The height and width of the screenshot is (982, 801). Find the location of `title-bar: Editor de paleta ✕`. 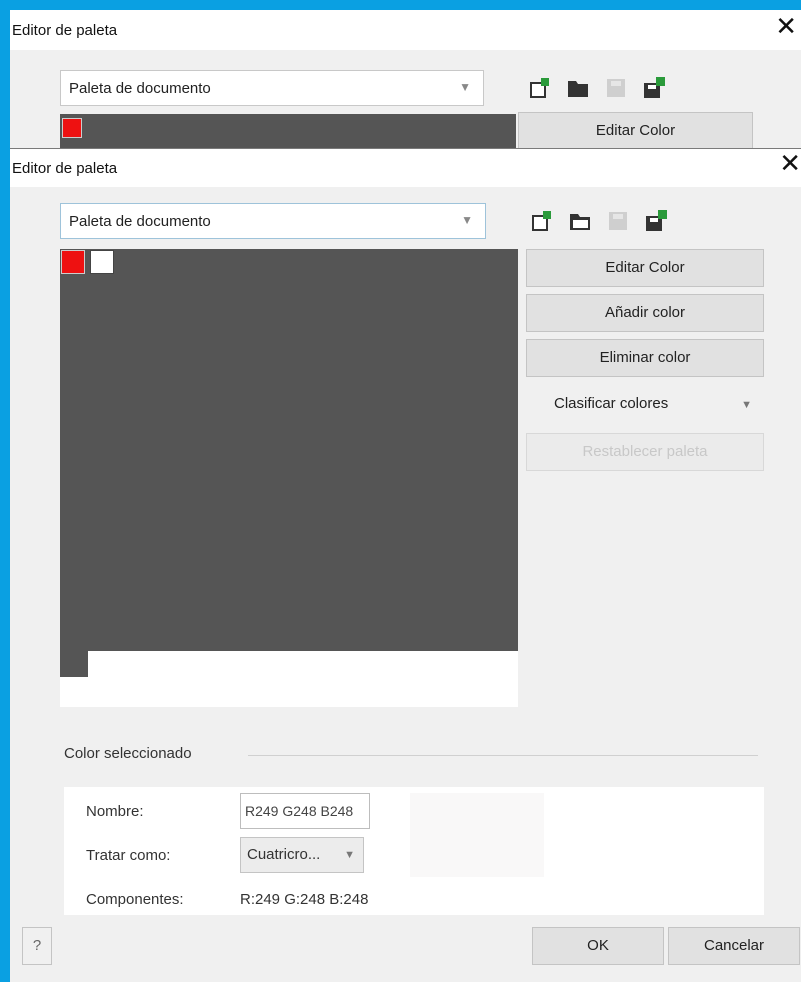

title-bar: Editor de paleta ✕ is located at coordinates (405, 168).